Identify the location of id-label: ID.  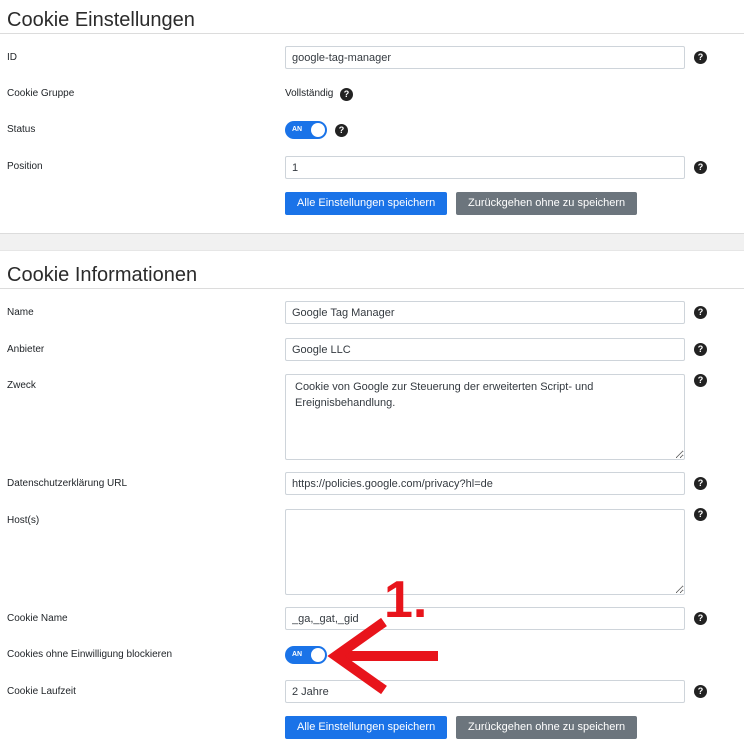
(12, 57).